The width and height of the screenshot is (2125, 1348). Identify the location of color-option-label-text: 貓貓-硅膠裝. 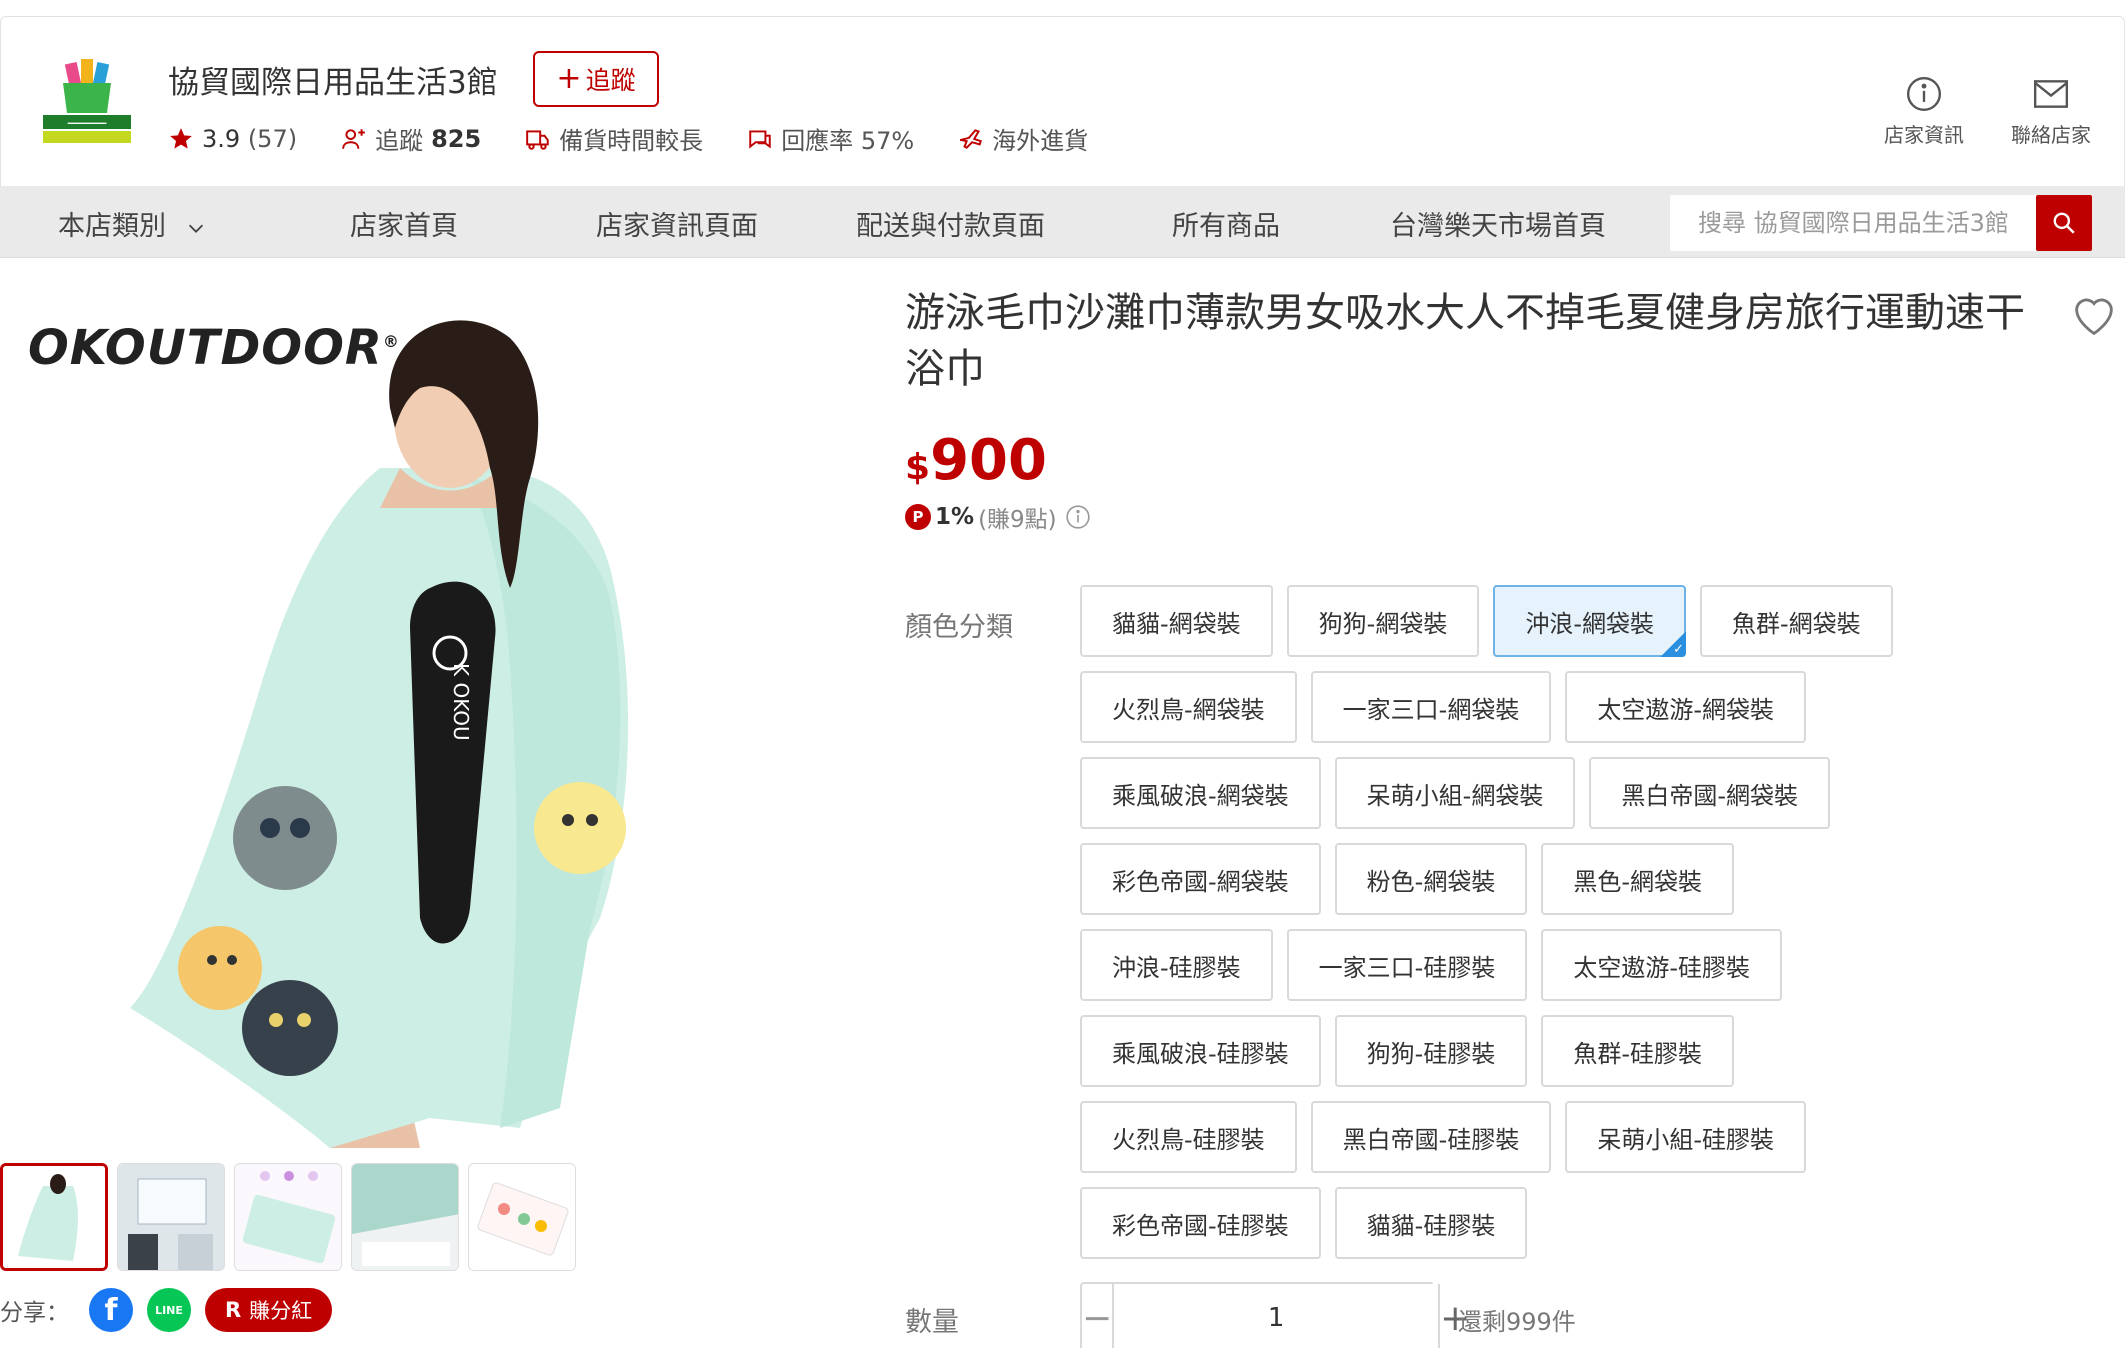
(1431, 1225).